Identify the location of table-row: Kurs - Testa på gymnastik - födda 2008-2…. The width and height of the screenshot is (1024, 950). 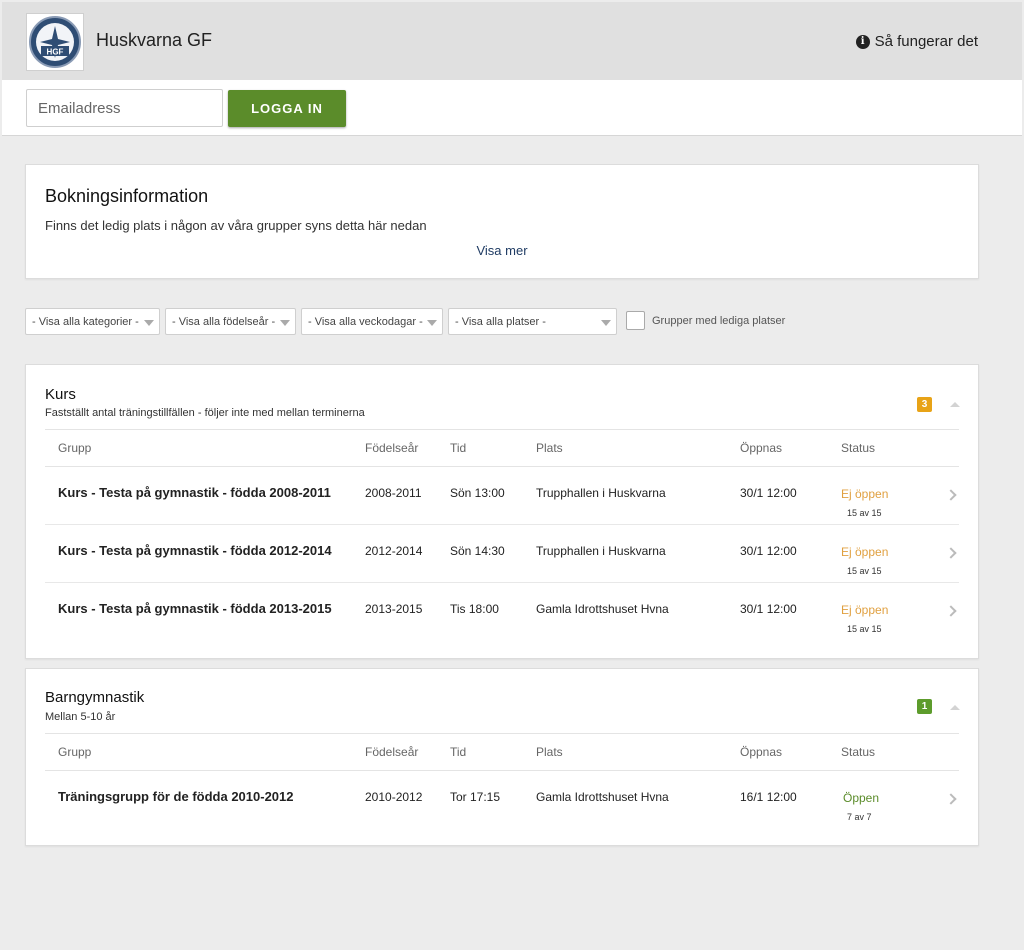
(502, 496).